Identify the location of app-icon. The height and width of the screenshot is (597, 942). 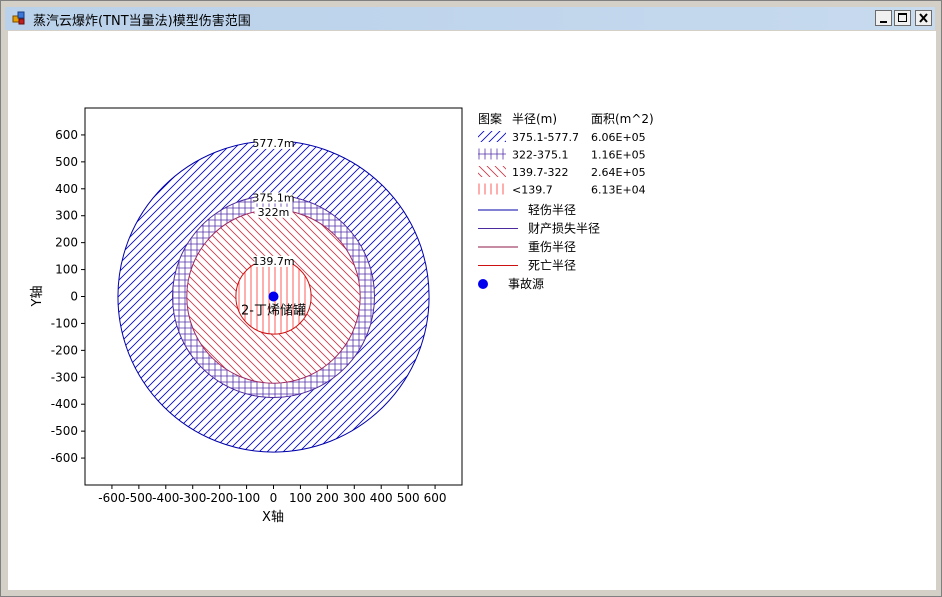
(18, 18).